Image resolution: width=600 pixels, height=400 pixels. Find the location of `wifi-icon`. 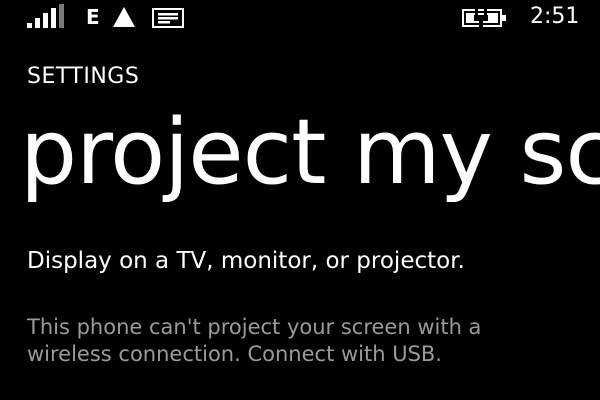

wifi-icon is located at coordinates (124, 17).